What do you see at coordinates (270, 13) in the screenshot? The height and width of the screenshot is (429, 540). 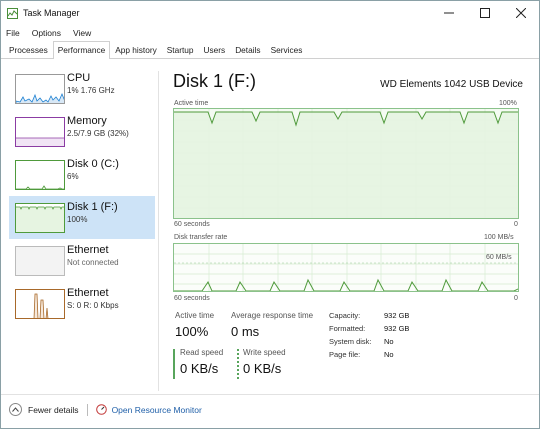 I see `title-bar: Task Manager` at bounding box center [270, 13].